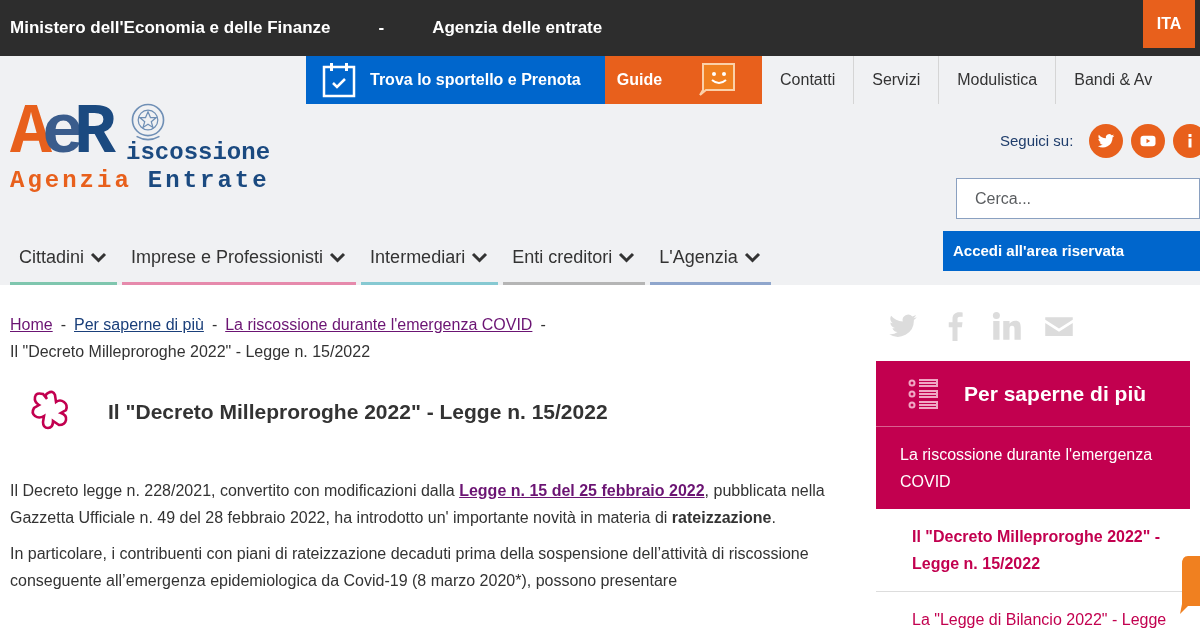 Image resolution: width=1200 pixels, height=634 pixels. Describe the element at coordinates (1190, 141) in the screenshot. I see `info-icon` at that location.